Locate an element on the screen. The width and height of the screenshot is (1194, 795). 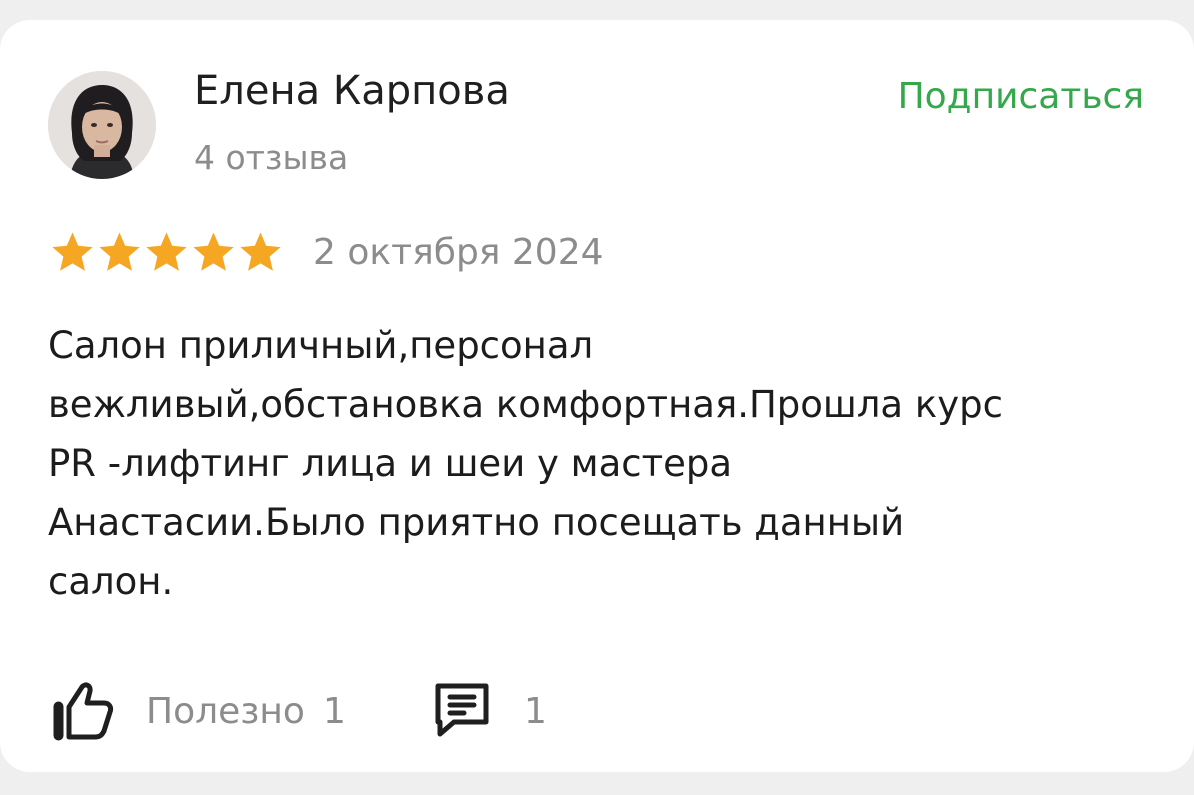
review-text-line: PR -лифтинг лица и шеи у мастера is located at coordinates (390, 463).